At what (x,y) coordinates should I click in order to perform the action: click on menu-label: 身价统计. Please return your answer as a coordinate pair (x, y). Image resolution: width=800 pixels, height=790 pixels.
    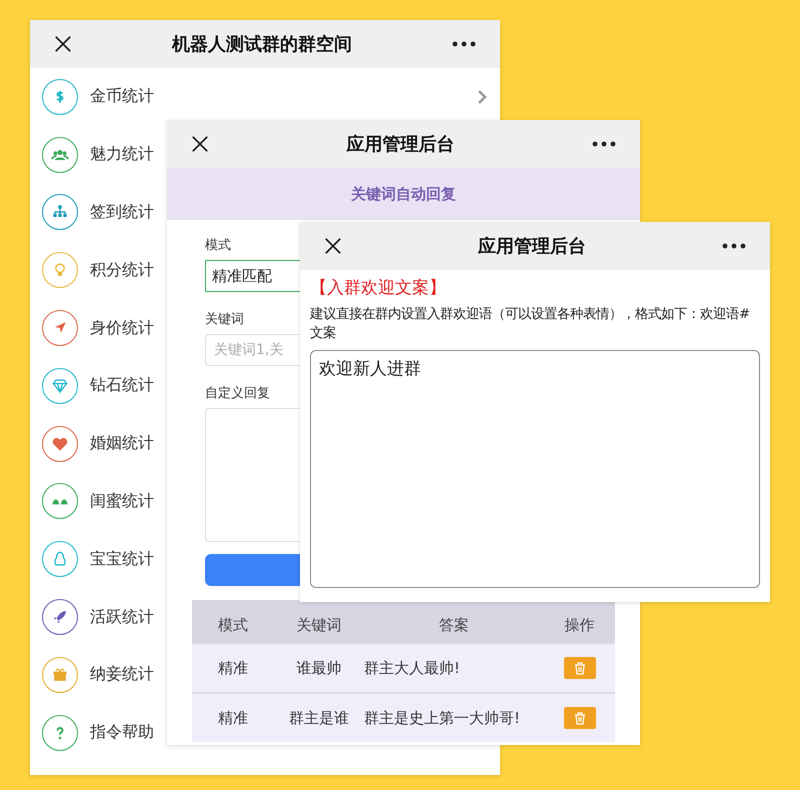
    Looking at the image, I should click on (122, 328).